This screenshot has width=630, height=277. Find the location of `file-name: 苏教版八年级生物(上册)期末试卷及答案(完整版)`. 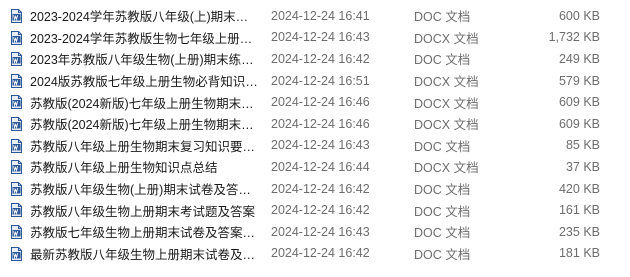

file-name: 苏教版八年级生物(上册)期末试卷及答案(完整版) is located at coordinates (144, 190).